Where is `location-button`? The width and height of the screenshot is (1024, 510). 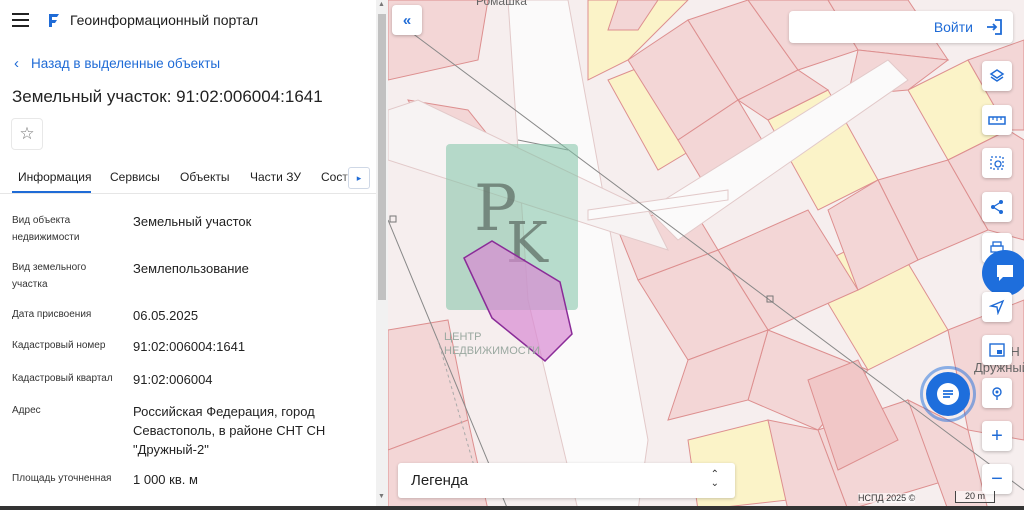 location-button is located at coordinates (997, 393).